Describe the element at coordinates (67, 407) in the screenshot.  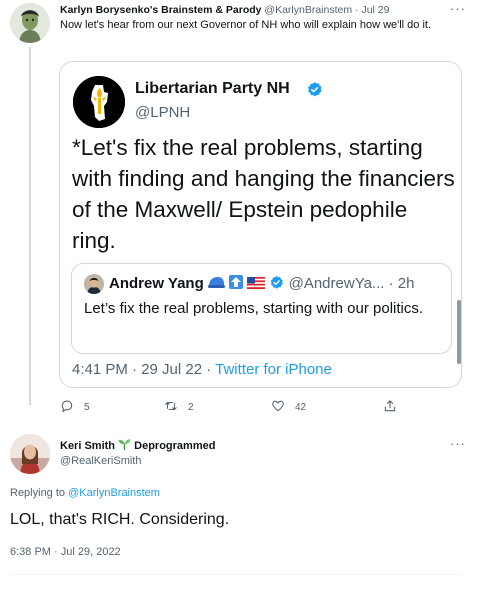
I see `reply-icon` at that location.